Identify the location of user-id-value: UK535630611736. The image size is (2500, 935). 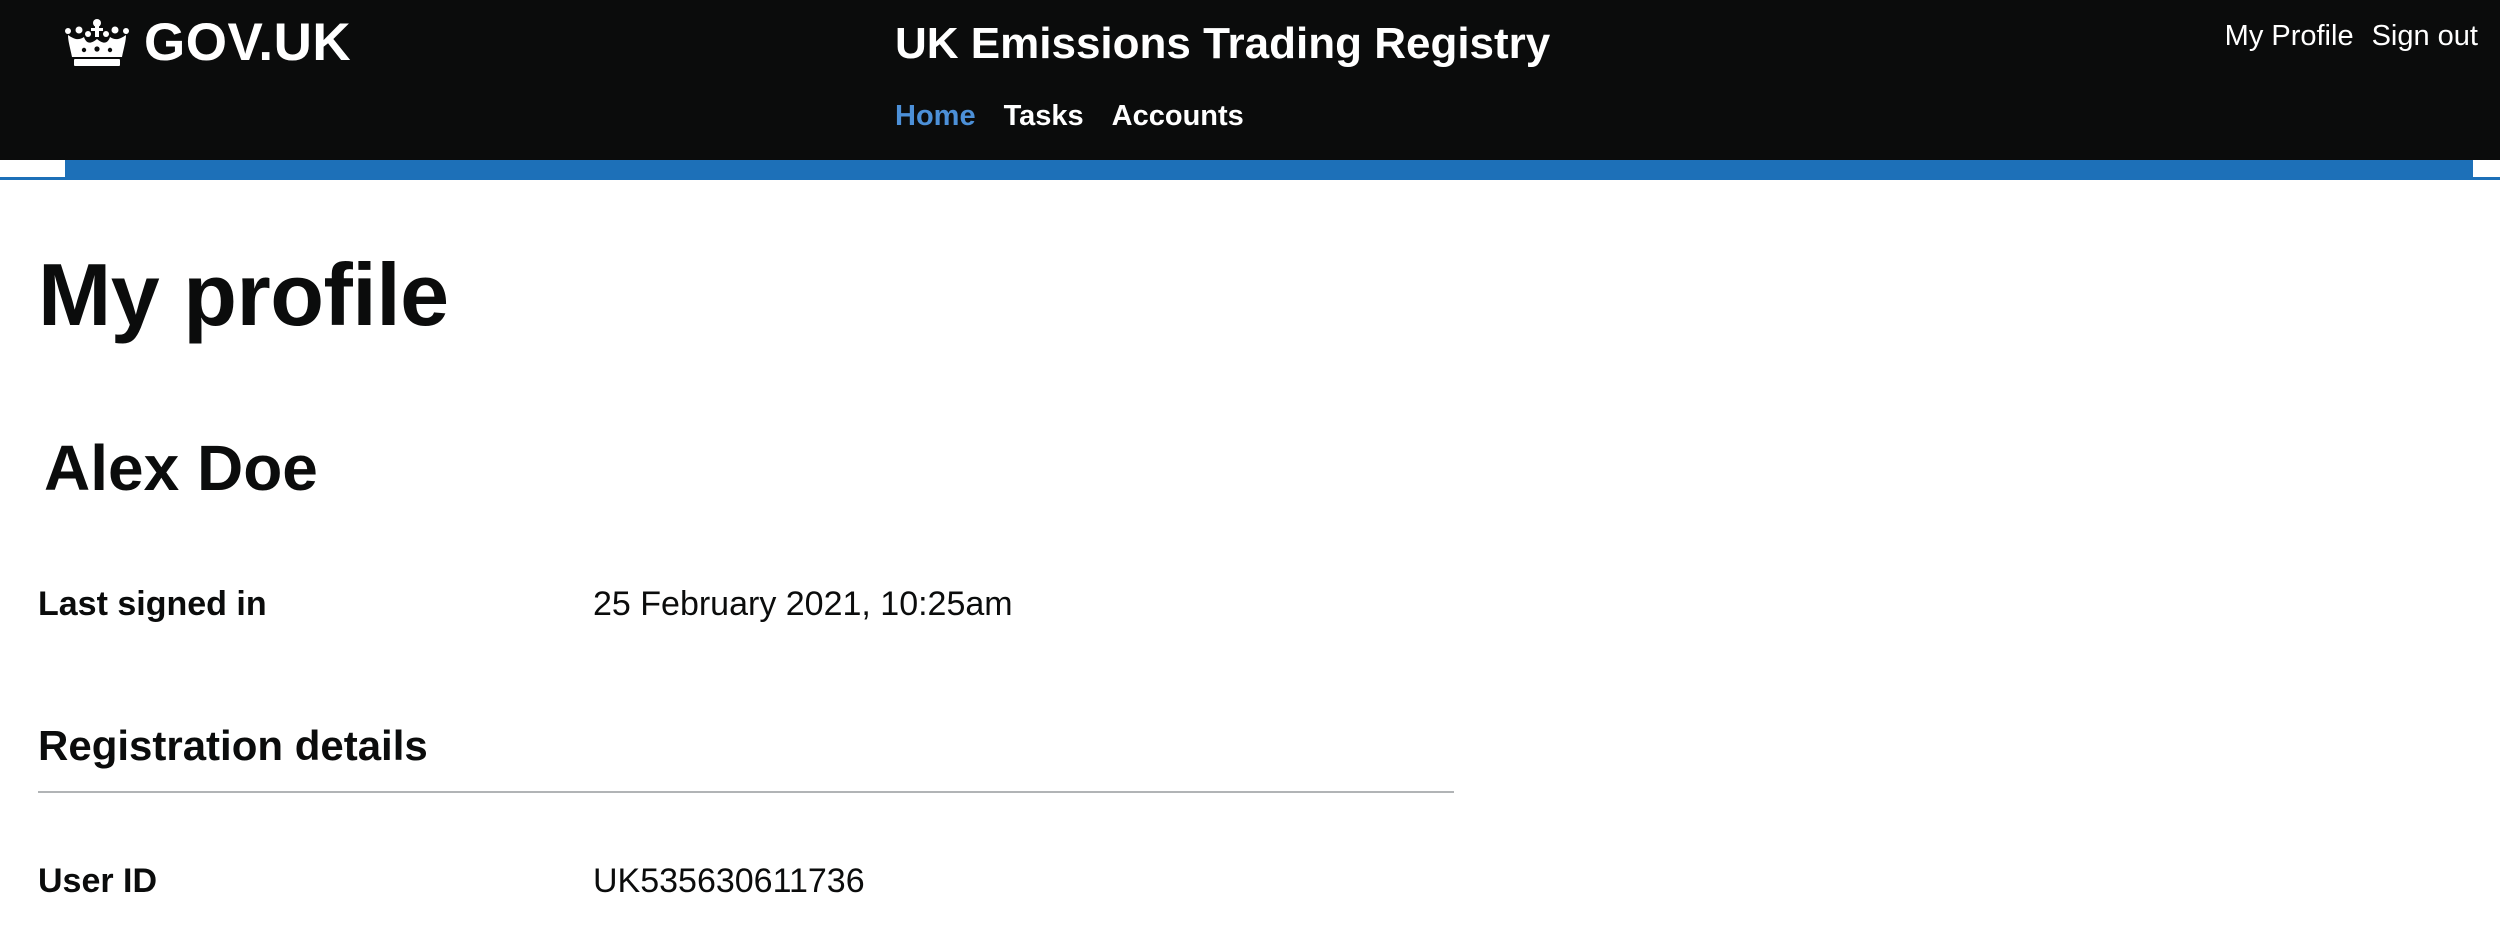
(729, 881).